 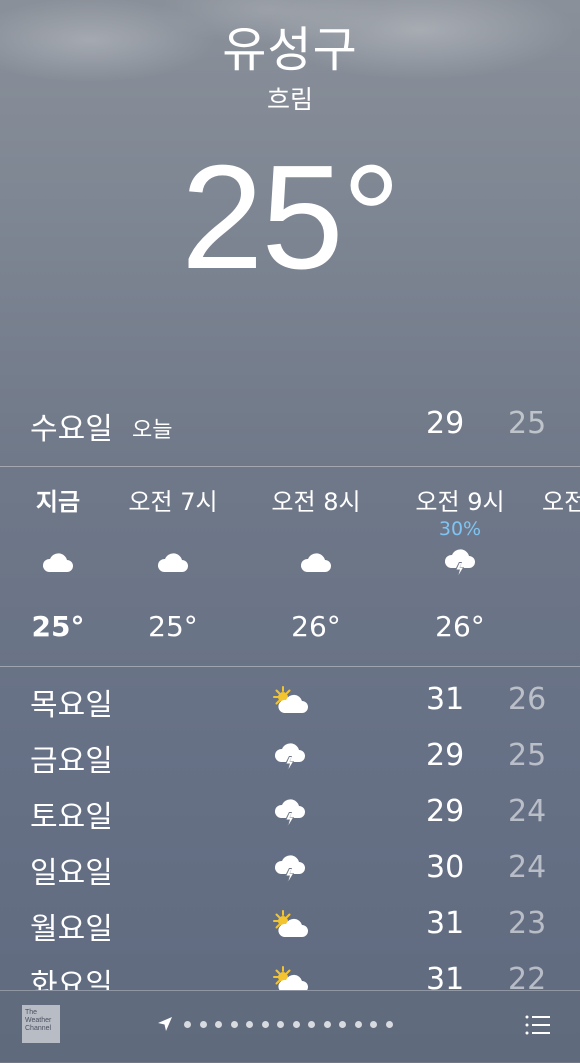 I want to click on list-item: 금요일 29 25, so click(x=290, y=756).